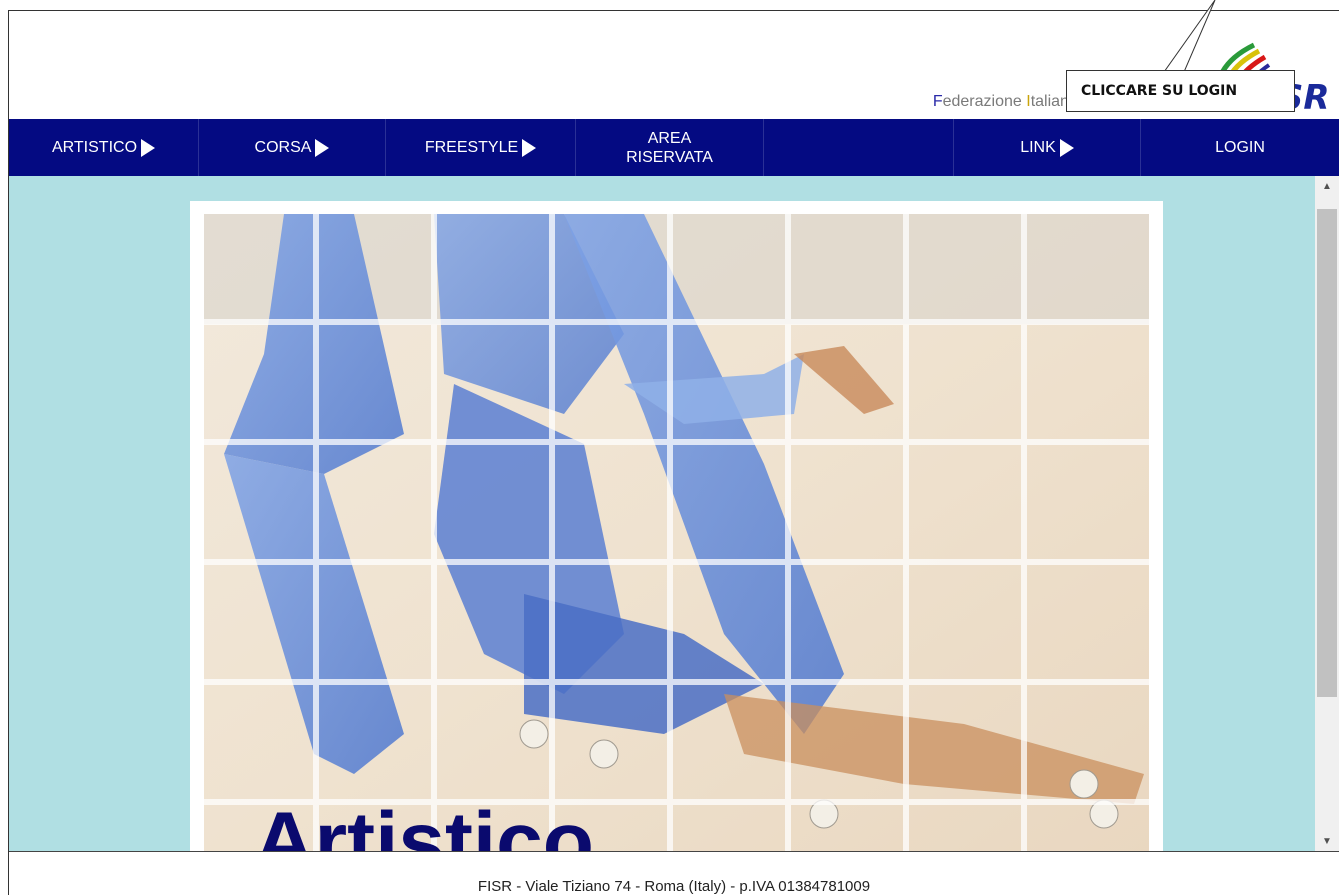 The image size is (1339, 895). I want to click on login-hint-callout: CLICCARE SU LOGIN, so click(1180, 91).